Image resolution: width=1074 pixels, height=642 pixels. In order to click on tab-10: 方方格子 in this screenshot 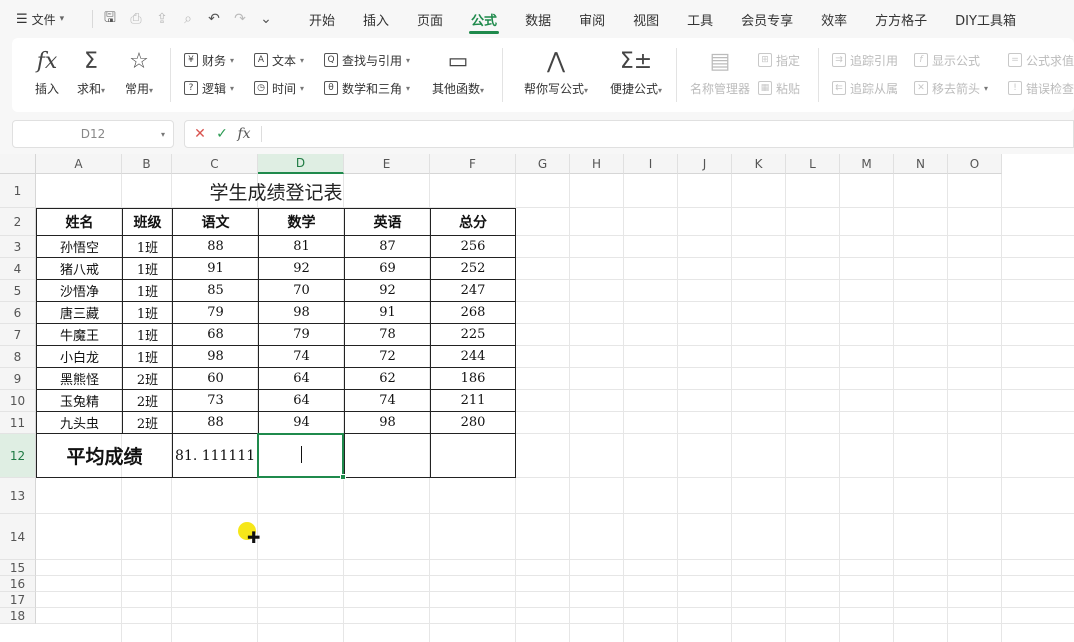, I will do `click(901, 19)`.